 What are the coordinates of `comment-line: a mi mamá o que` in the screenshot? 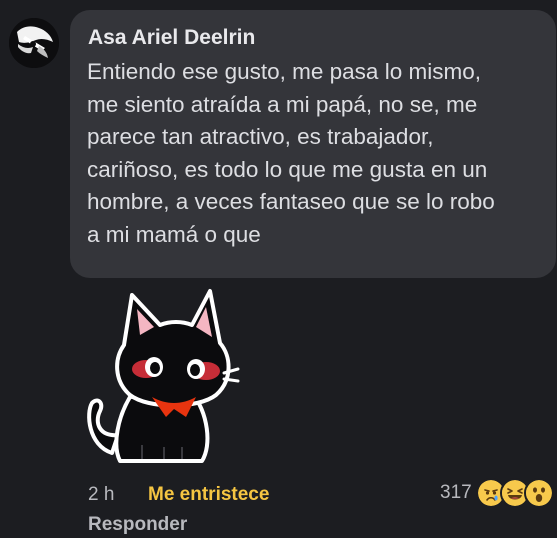 It's located at (174, 234).